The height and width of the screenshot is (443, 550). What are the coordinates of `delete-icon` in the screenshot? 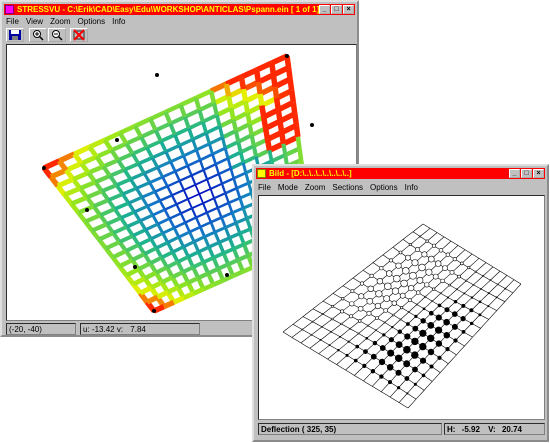 It's located at (79, 35).